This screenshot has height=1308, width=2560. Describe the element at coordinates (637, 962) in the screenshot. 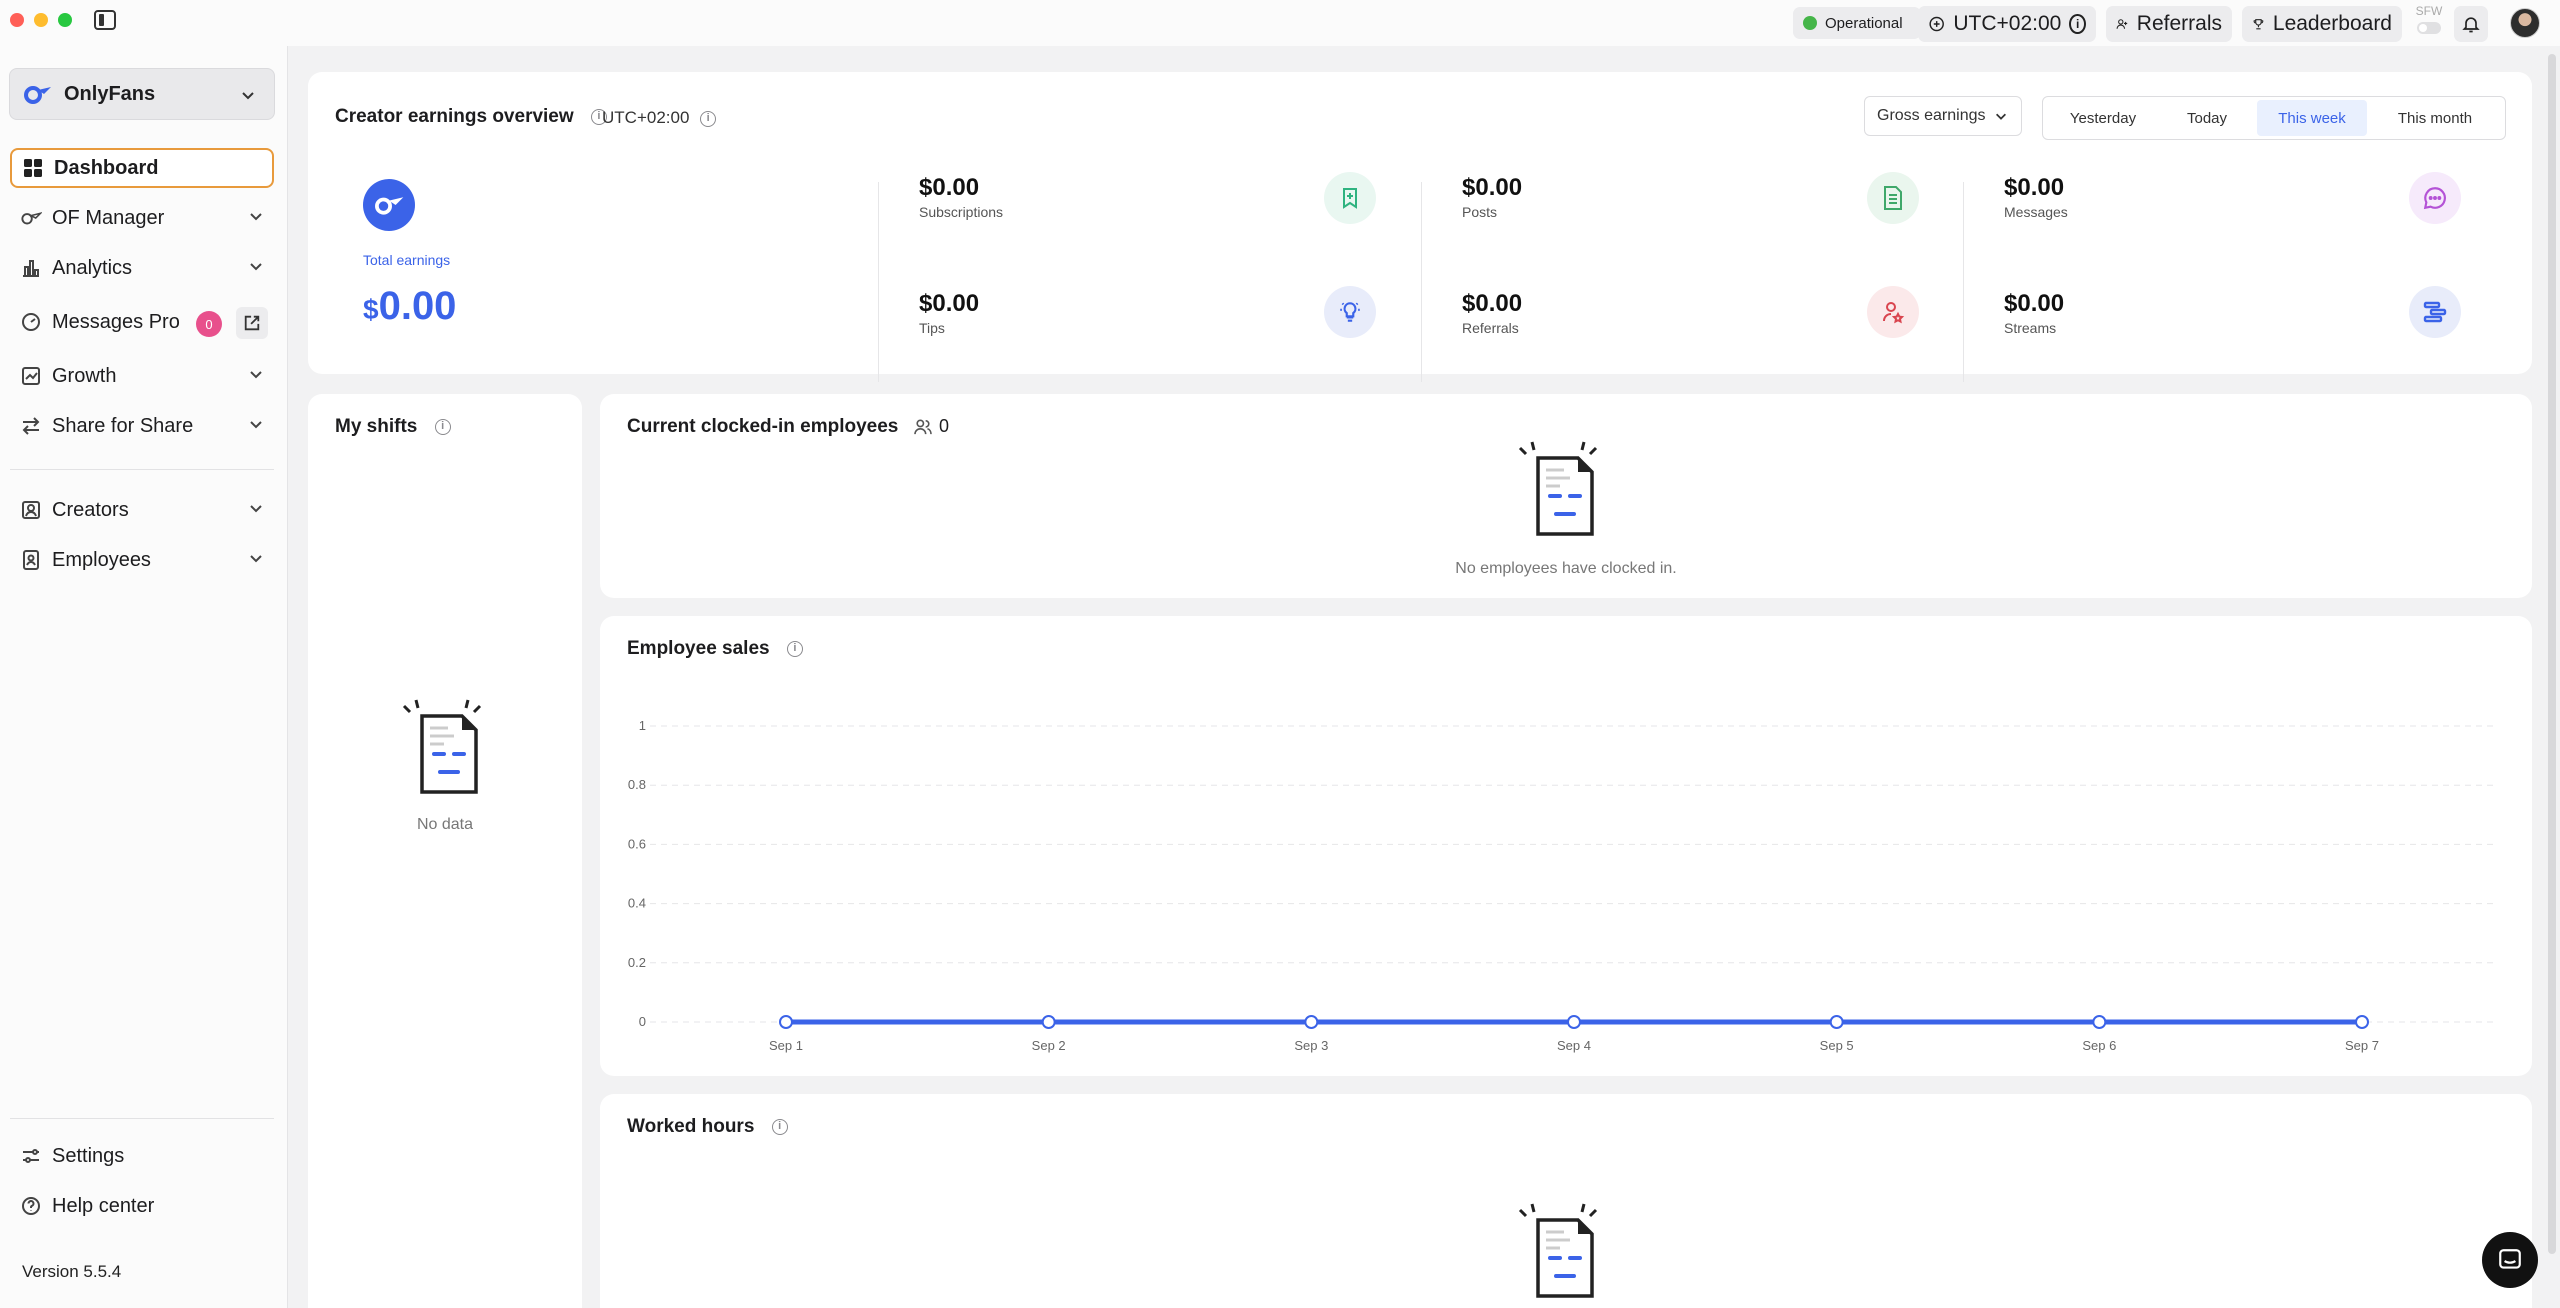

I see `y-tick-label: 0.2` at that location.